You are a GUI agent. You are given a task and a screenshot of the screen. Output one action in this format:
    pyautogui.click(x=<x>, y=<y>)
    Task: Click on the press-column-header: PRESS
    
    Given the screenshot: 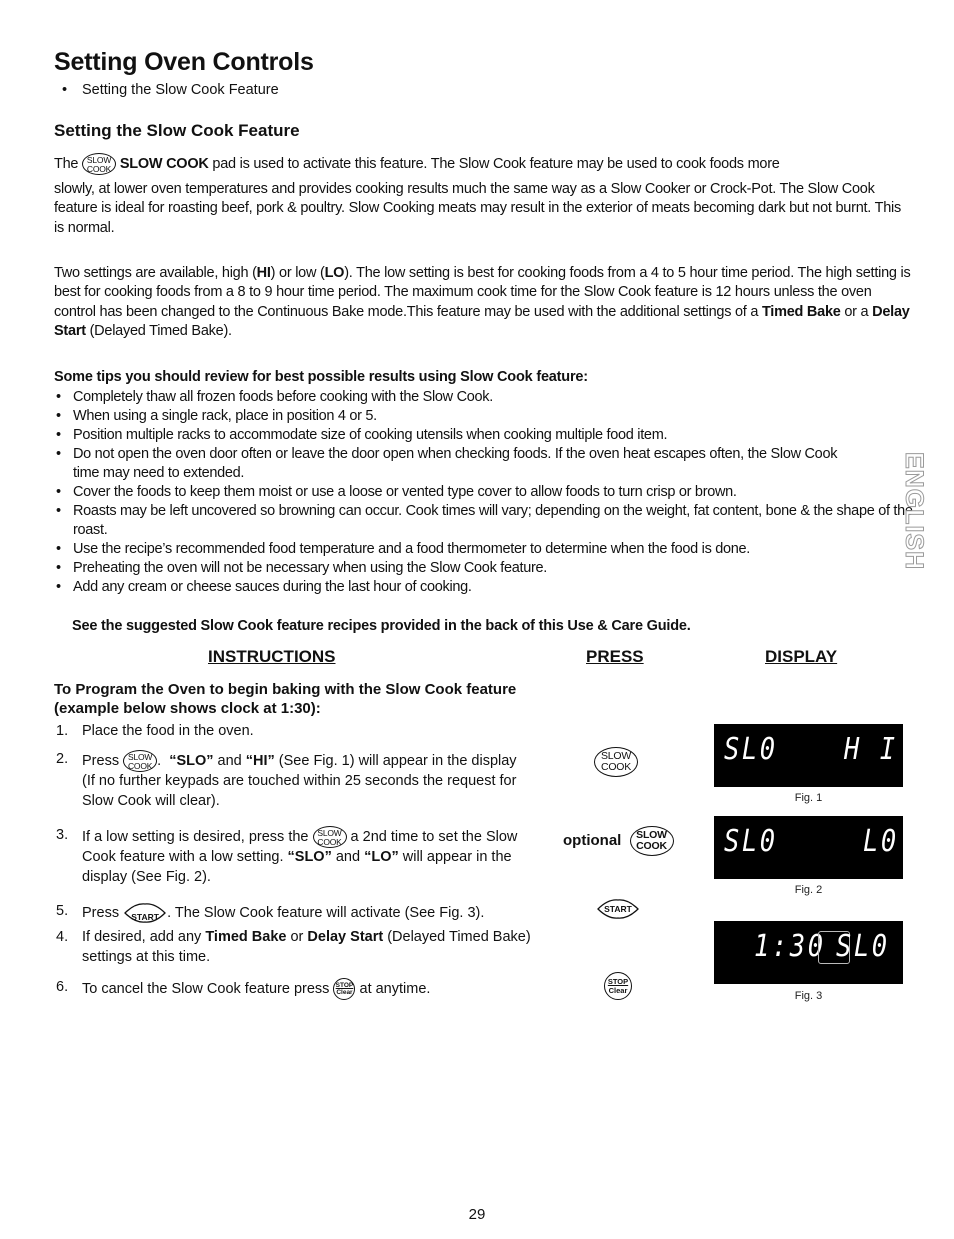 What is the action you would take?
    pyautogui.click(x=615, y=656)
    